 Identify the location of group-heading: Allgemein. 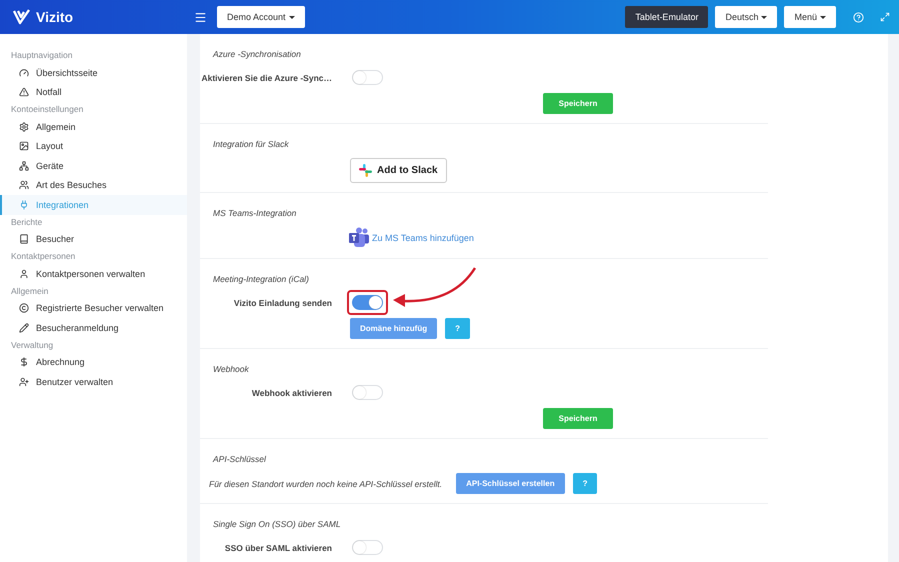
(30, 291).